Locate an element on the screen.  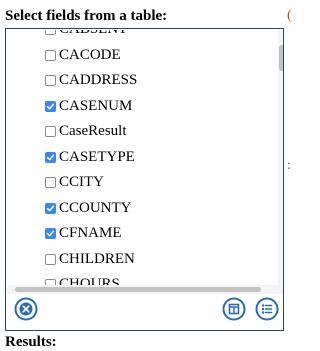
scrollbar-corner is located at coordinates (280, 289).